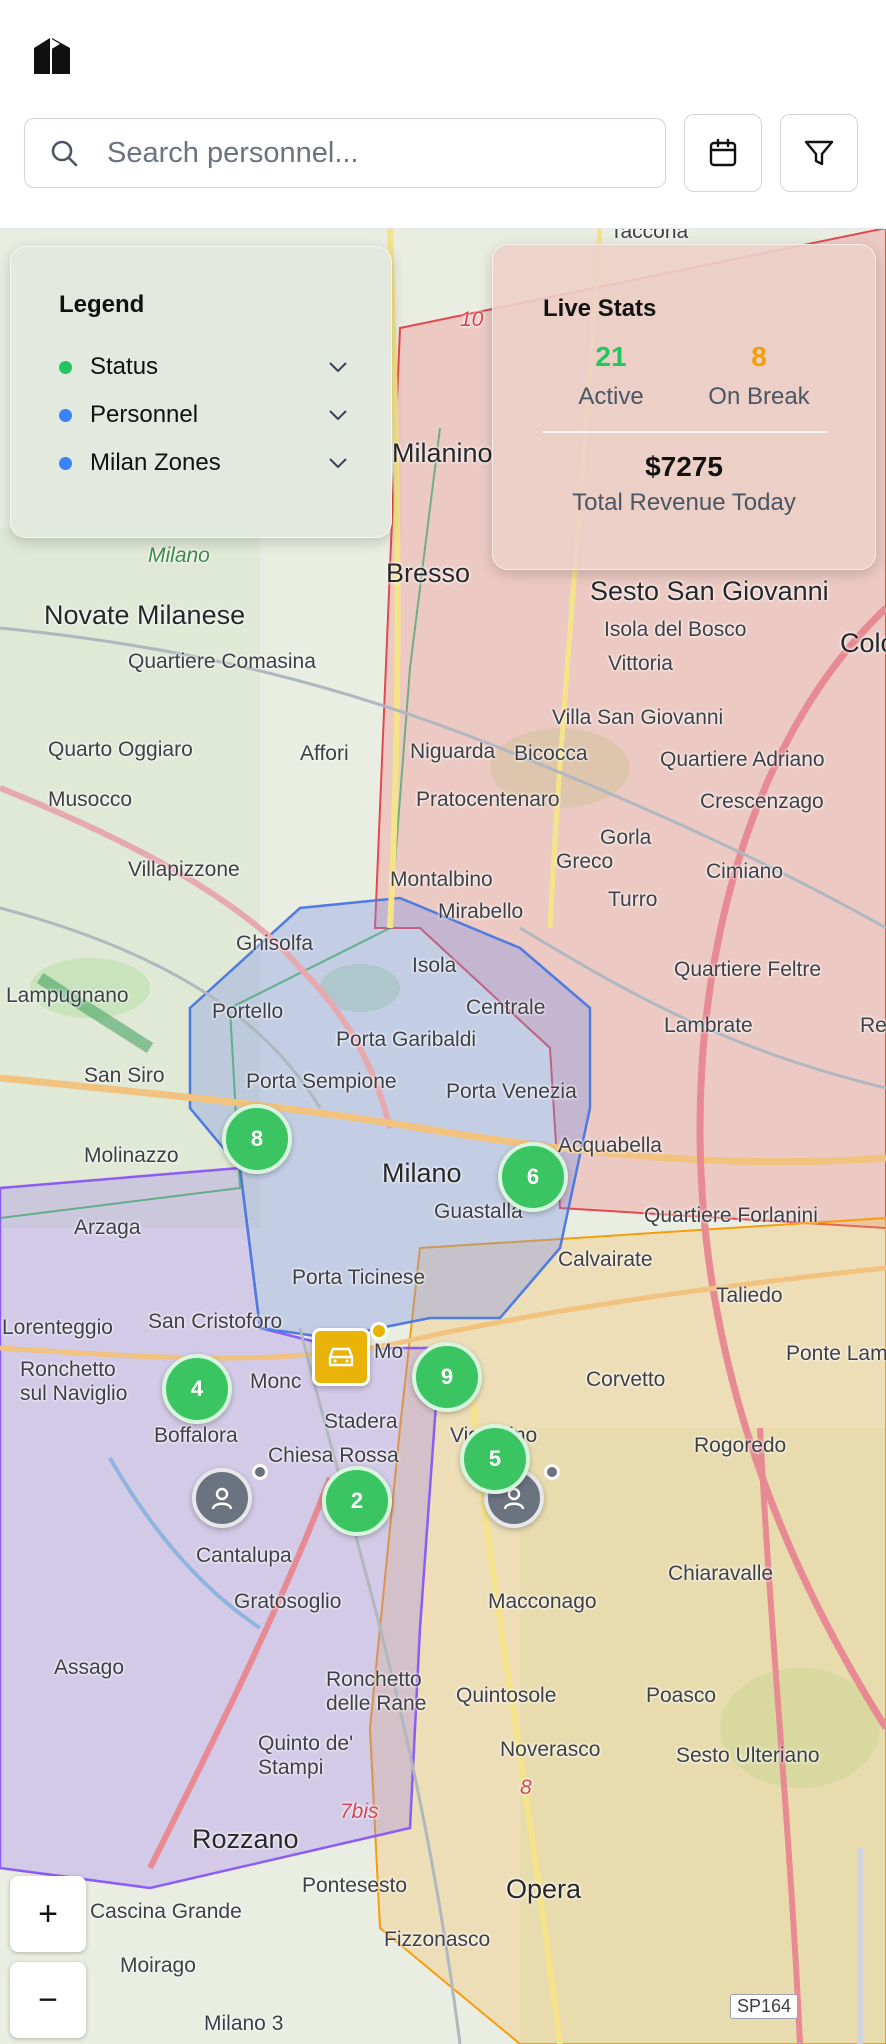 The width and height of the screenshot is (886, 2044). I want to click on filter-button, so click(819, 153).